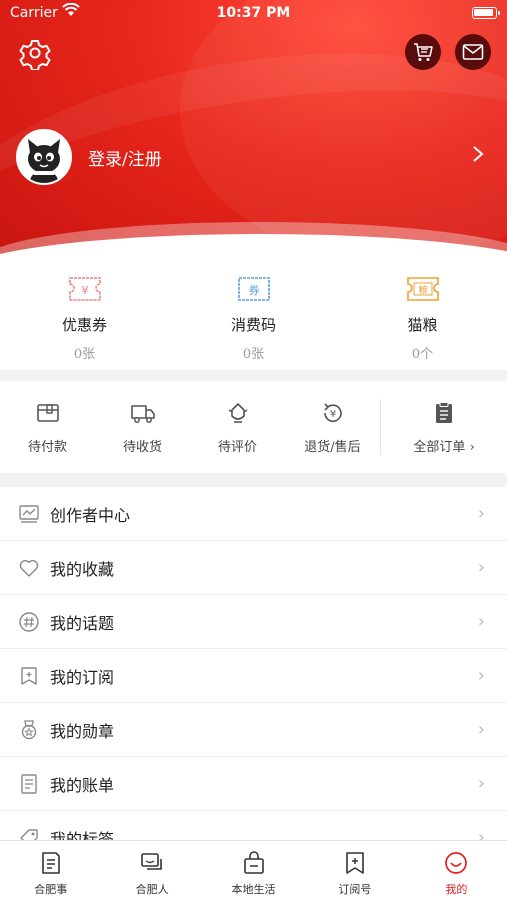 Image resolution: width=507 pixels, height=900 pixels. Describe the element at coordinates (29, 783) in the screenshot. I see `bill-icon` at that location.